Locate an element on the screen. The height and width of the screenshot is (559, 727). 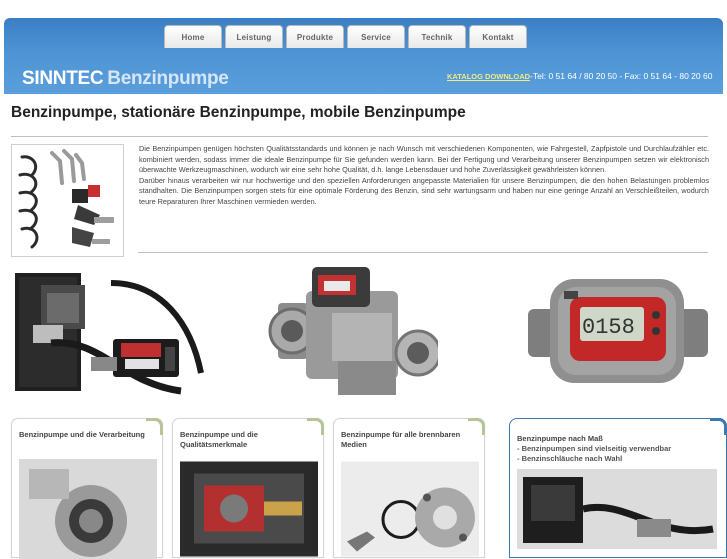
card-verarbeitung: Benzinpumpe und die Verarbeitung is located at coordinates (87, 488).